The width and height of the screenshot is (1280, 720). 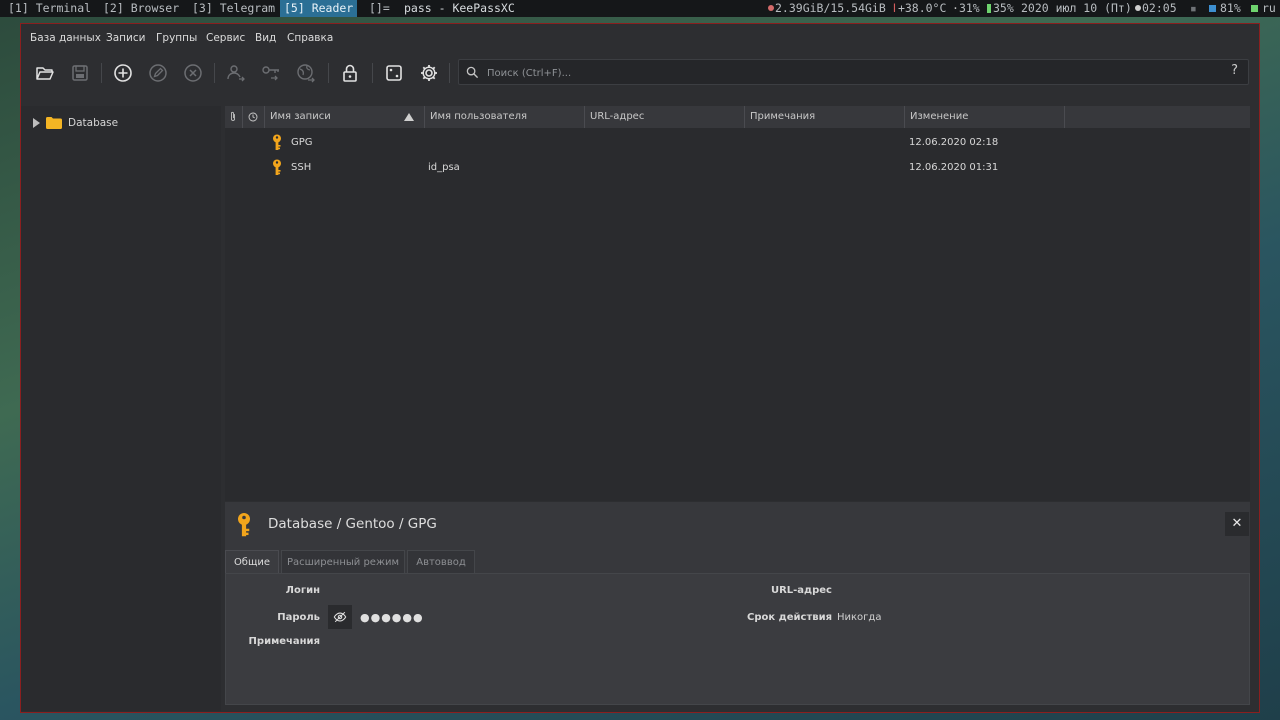 What do you see at coordinates (54, 123) in the screenshot?
I see `folder-icon` at bounding box center [54, 123].